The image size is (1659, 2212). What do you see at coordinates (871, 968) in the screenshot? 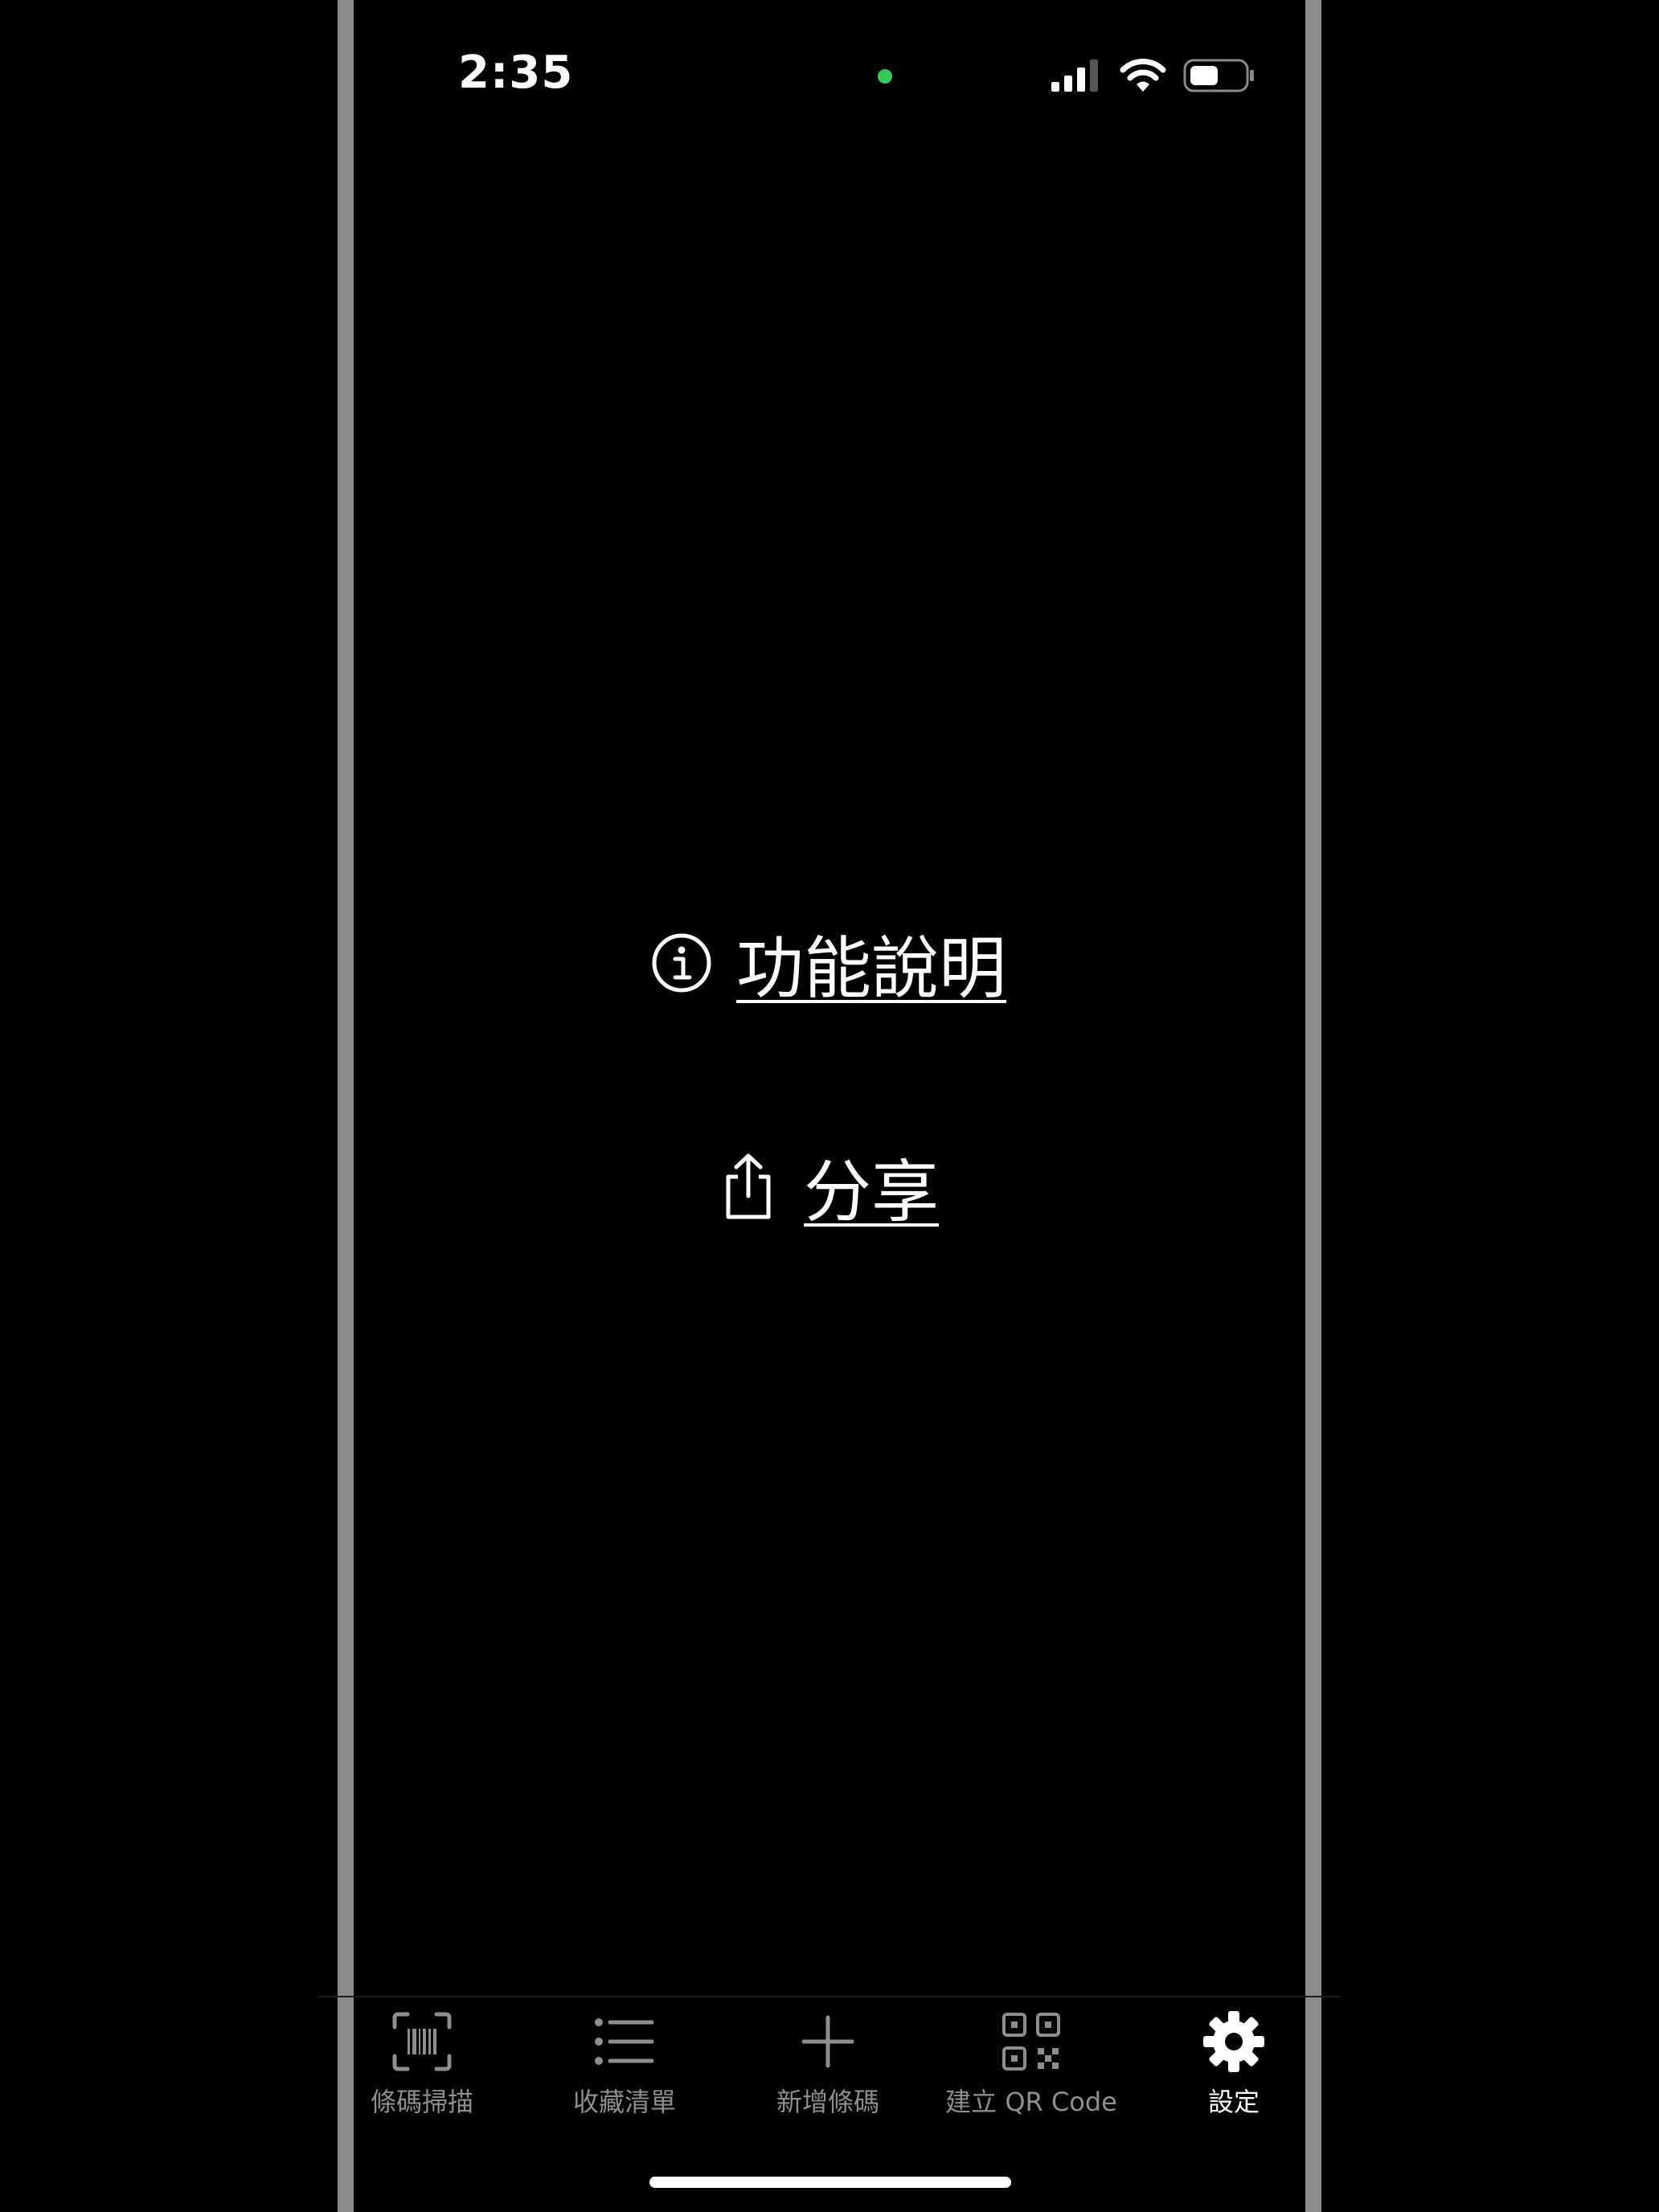
I see `help-link-label: 功能說明` at bounding box center [871, 968].